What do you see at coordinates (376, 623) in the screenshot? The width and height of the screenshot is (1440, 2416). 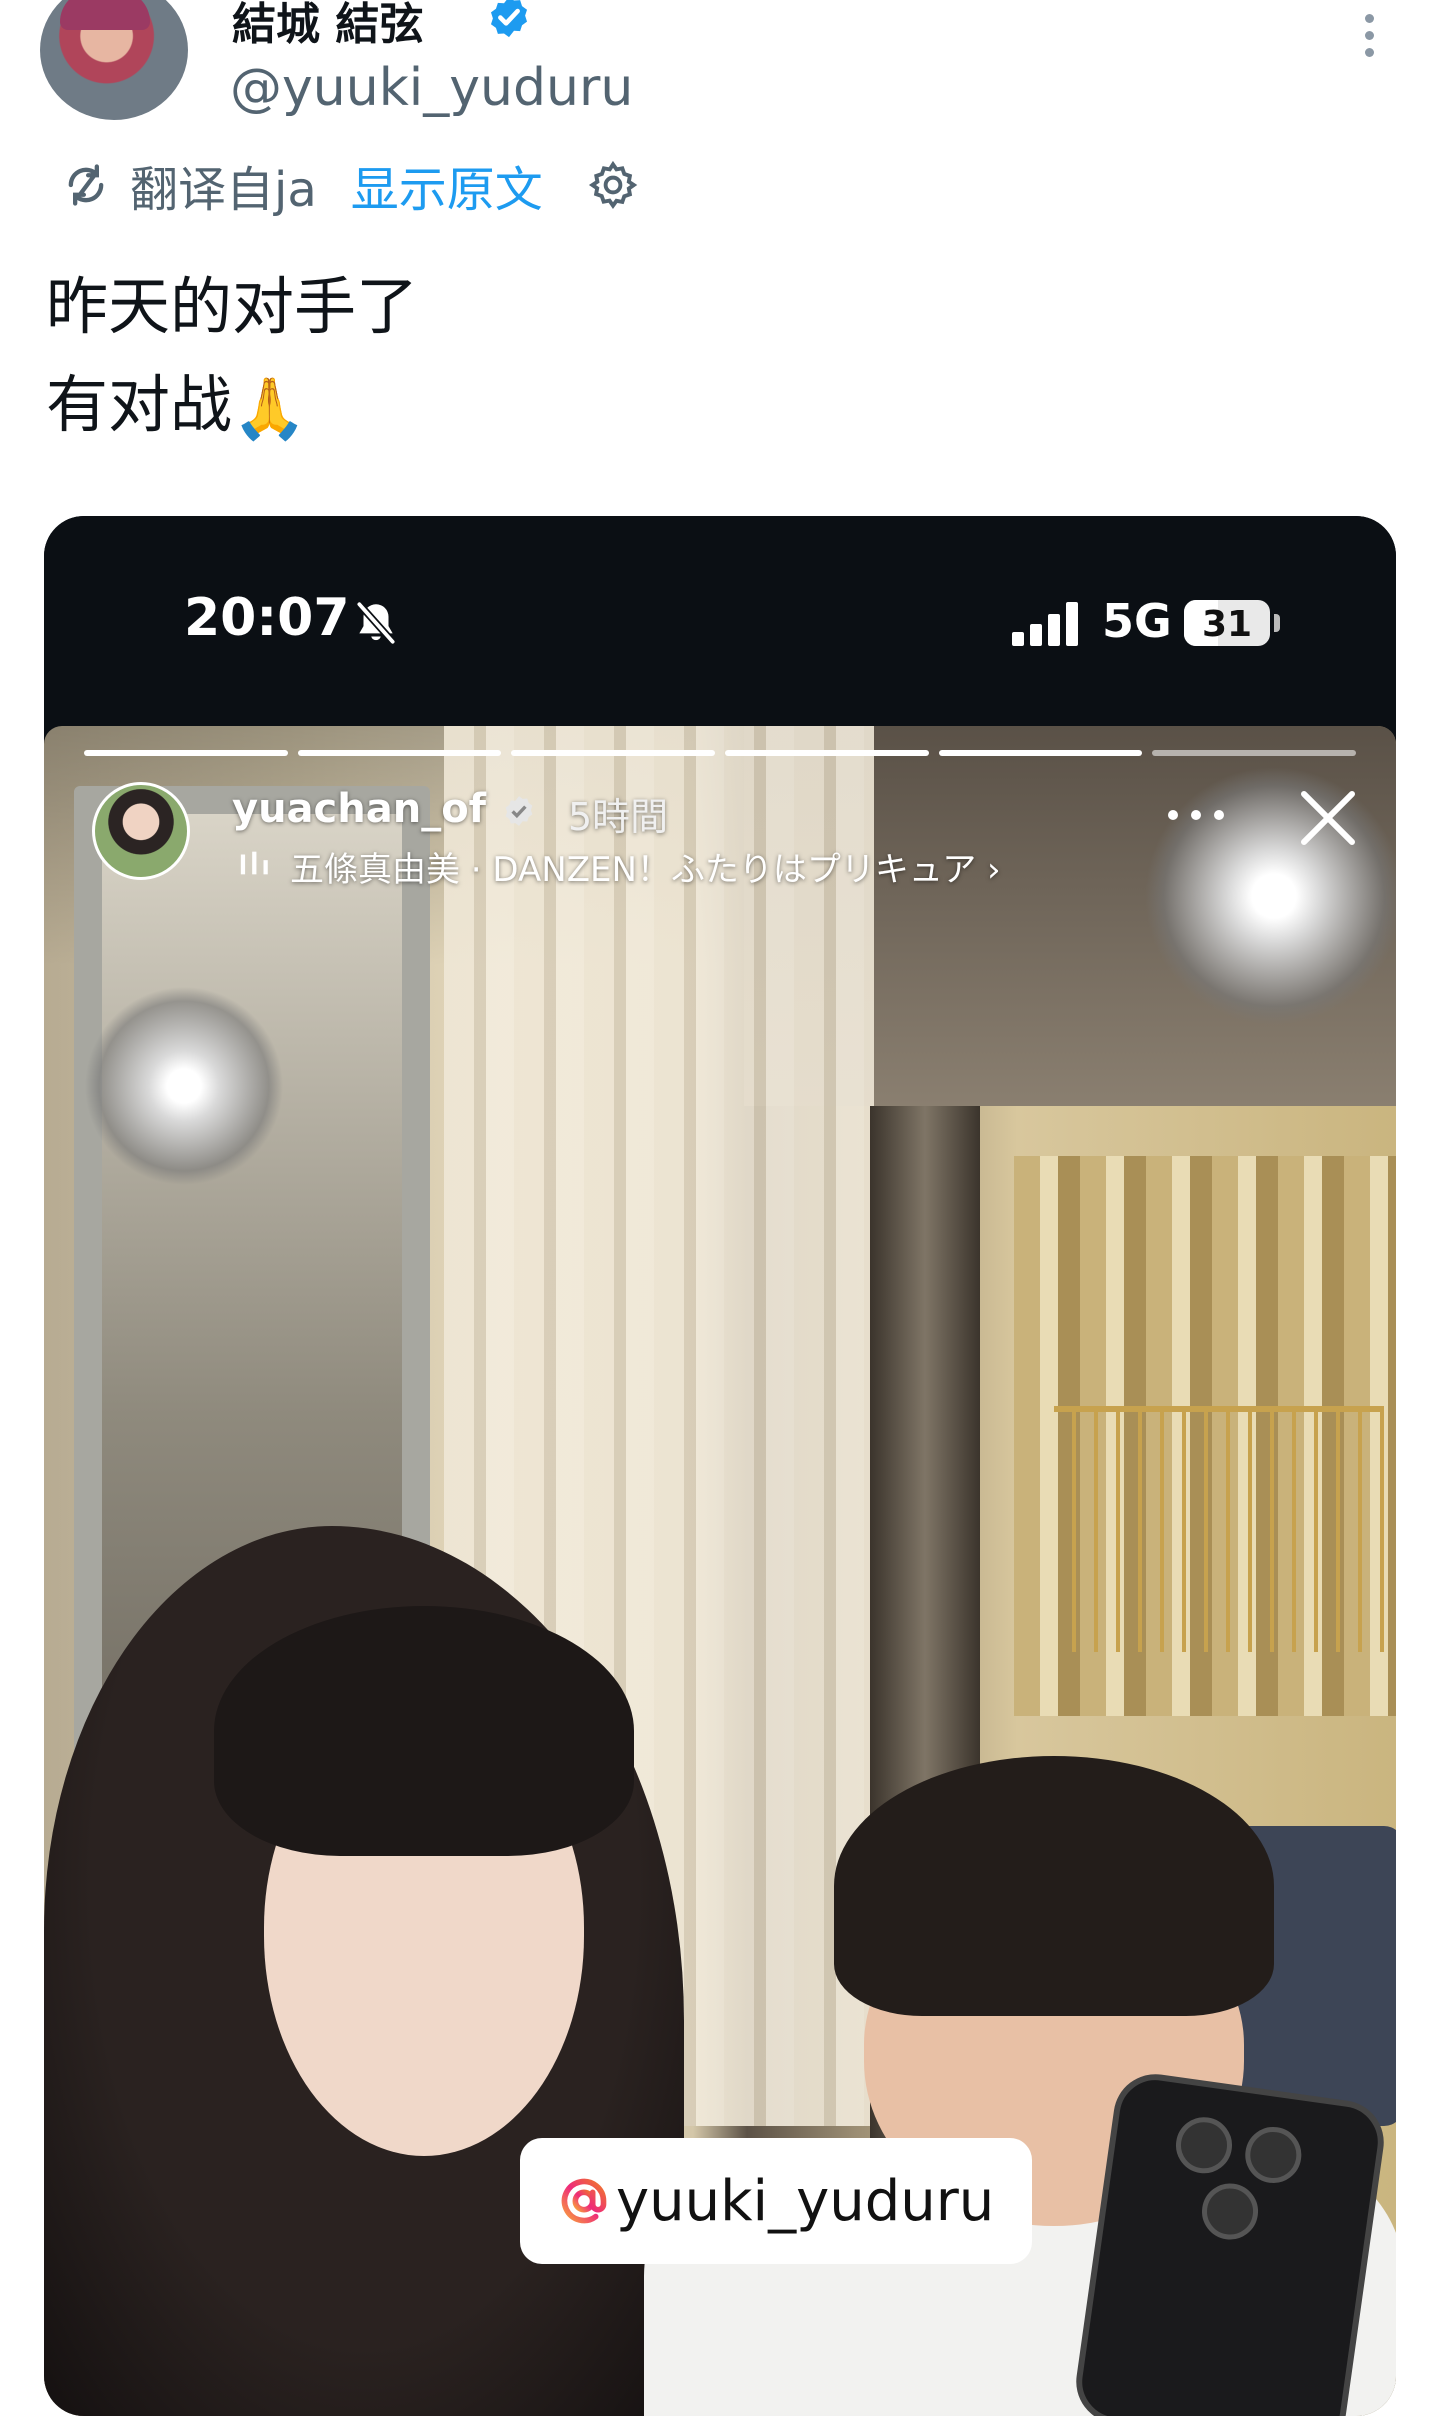 I see `bell-muted-icon` at bounding box center [376, 623].